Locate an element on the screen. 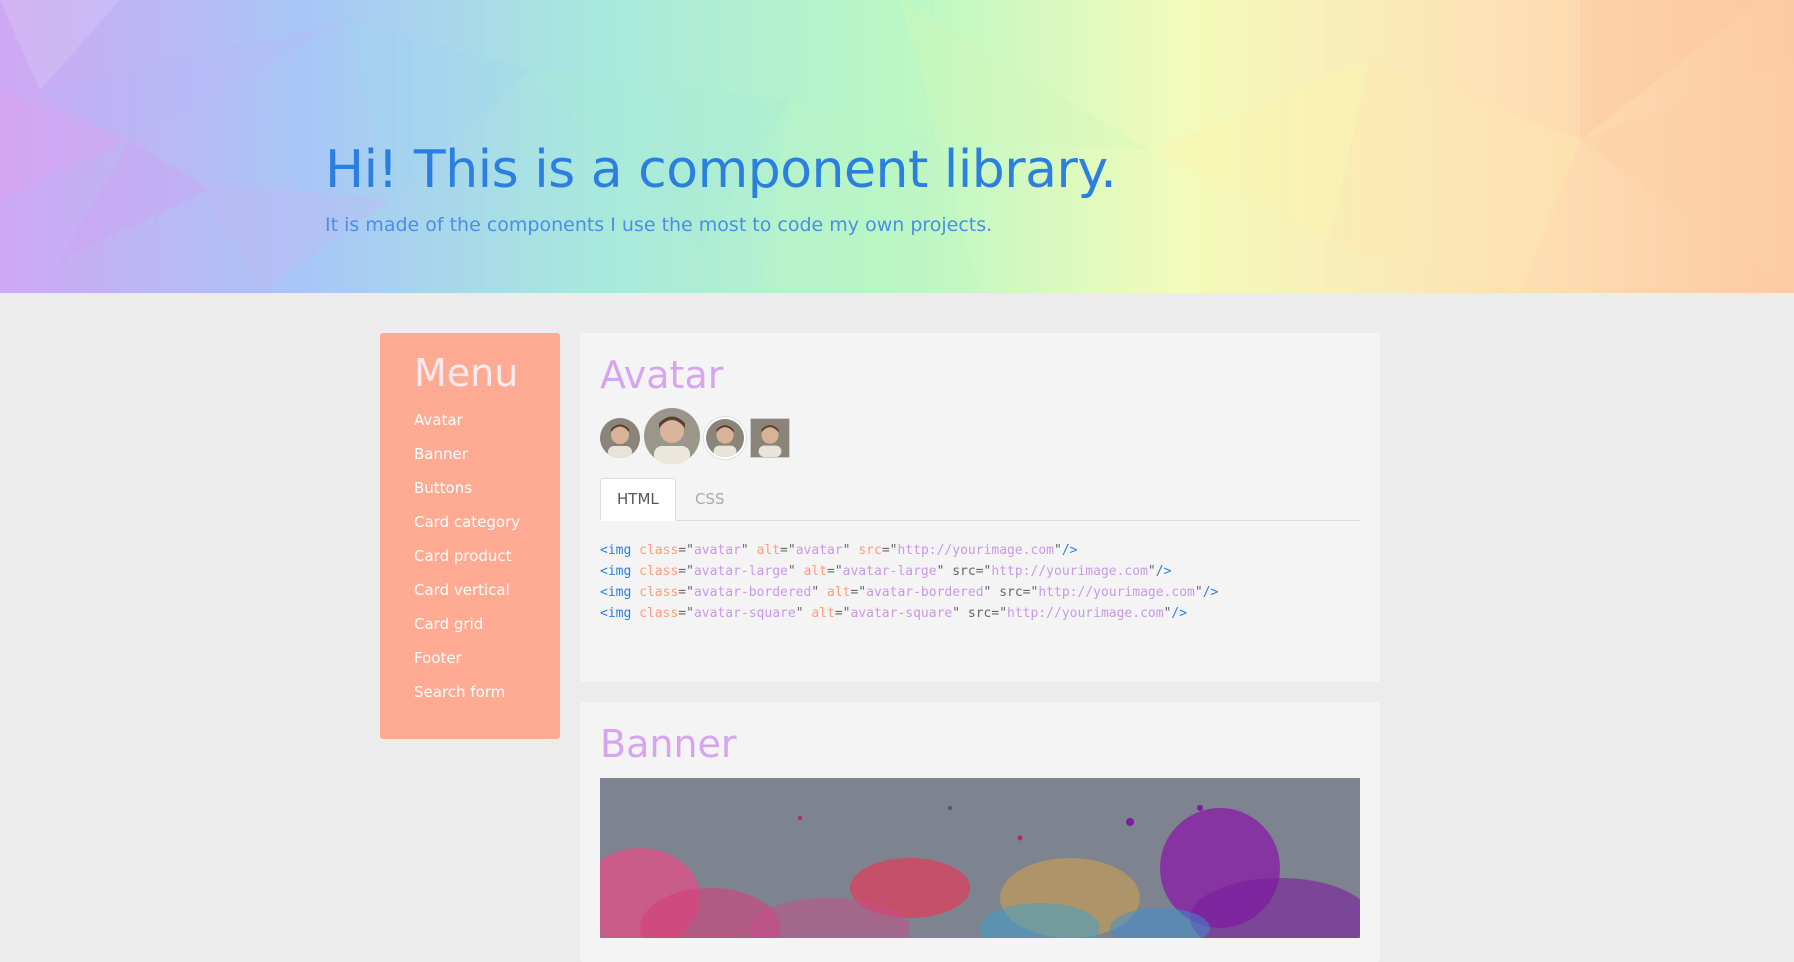 The width and height of the screenshot is (1794, 962). menu-item-card-product: Card product is located at coordinates (467, 564).